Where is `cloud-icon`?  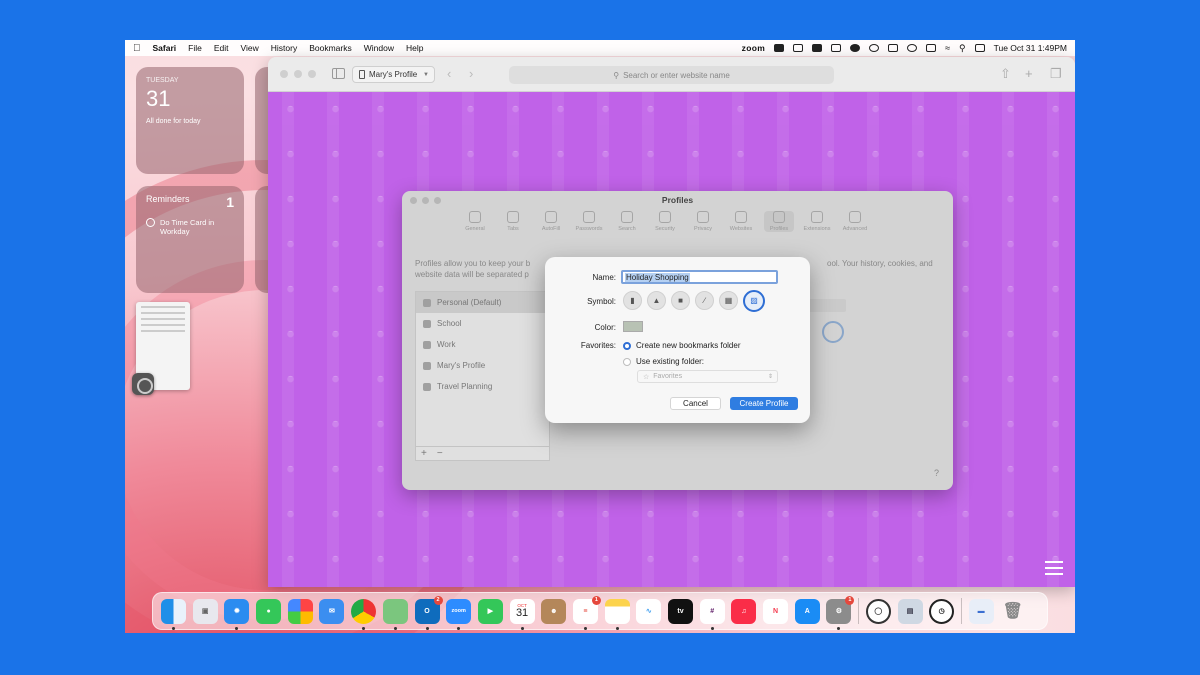
cloud-icon is located at coordinates (779, 48).